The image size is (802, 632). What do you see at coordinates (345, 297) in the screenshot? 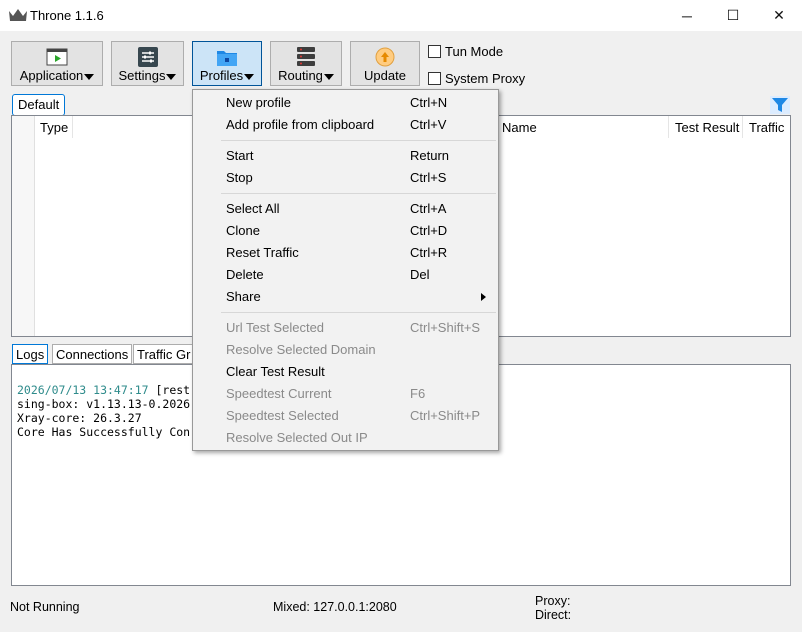
I see `menu-item-share: Share` at bounding box center [345, 297].